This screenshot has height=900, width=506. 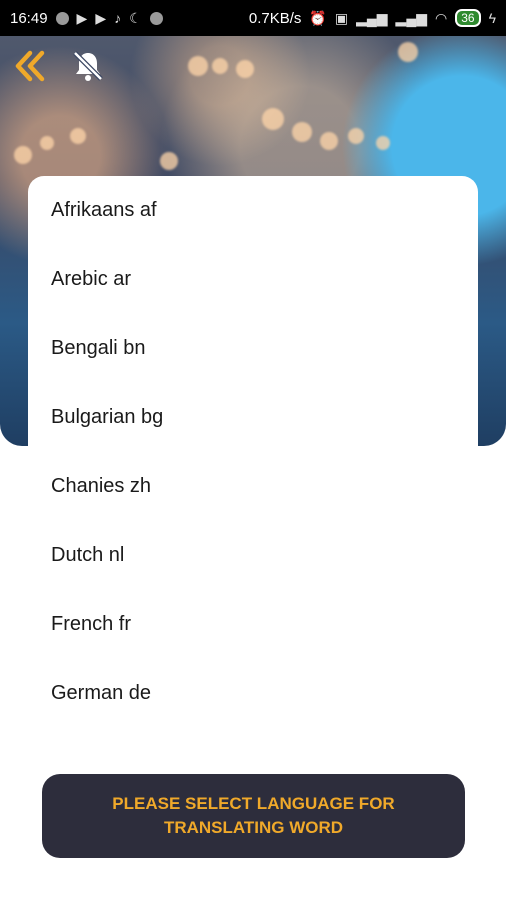 I want to click on language-item-afrikaans: Afrikaans af, so click(x=253, y=210).